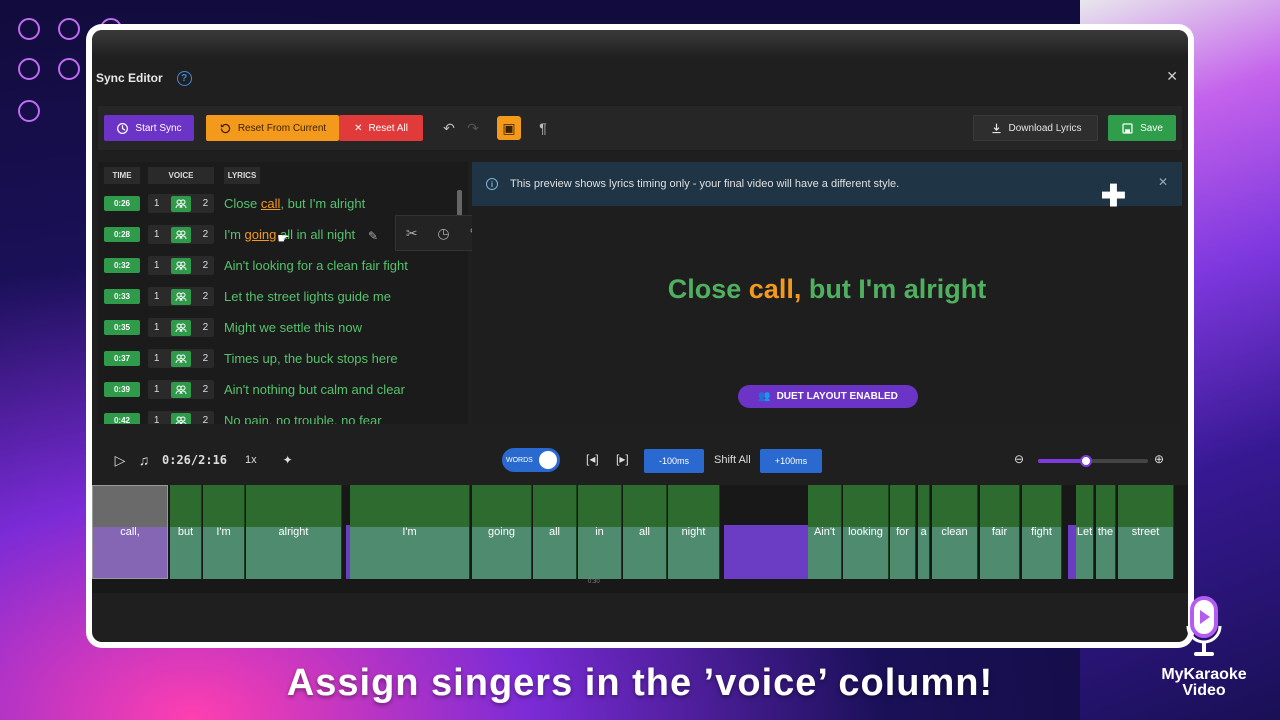  Describe the element at coordinates (825, 532) in the screenshot. I see `timeline-word-segment: Ain't` at that location.